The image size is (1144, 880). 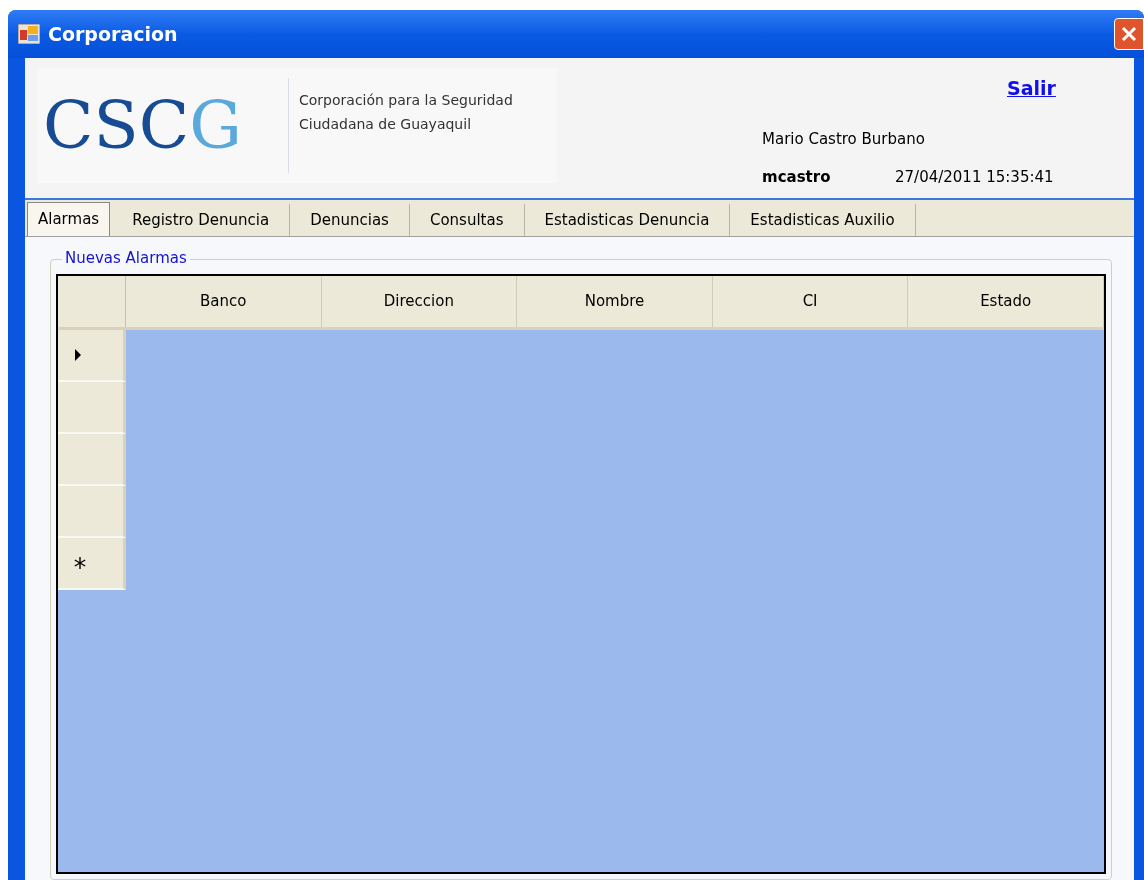 What do you see at coordinates (29, 34) in the screenshot?
I see `app-icon` at bounding box center [29, 34].